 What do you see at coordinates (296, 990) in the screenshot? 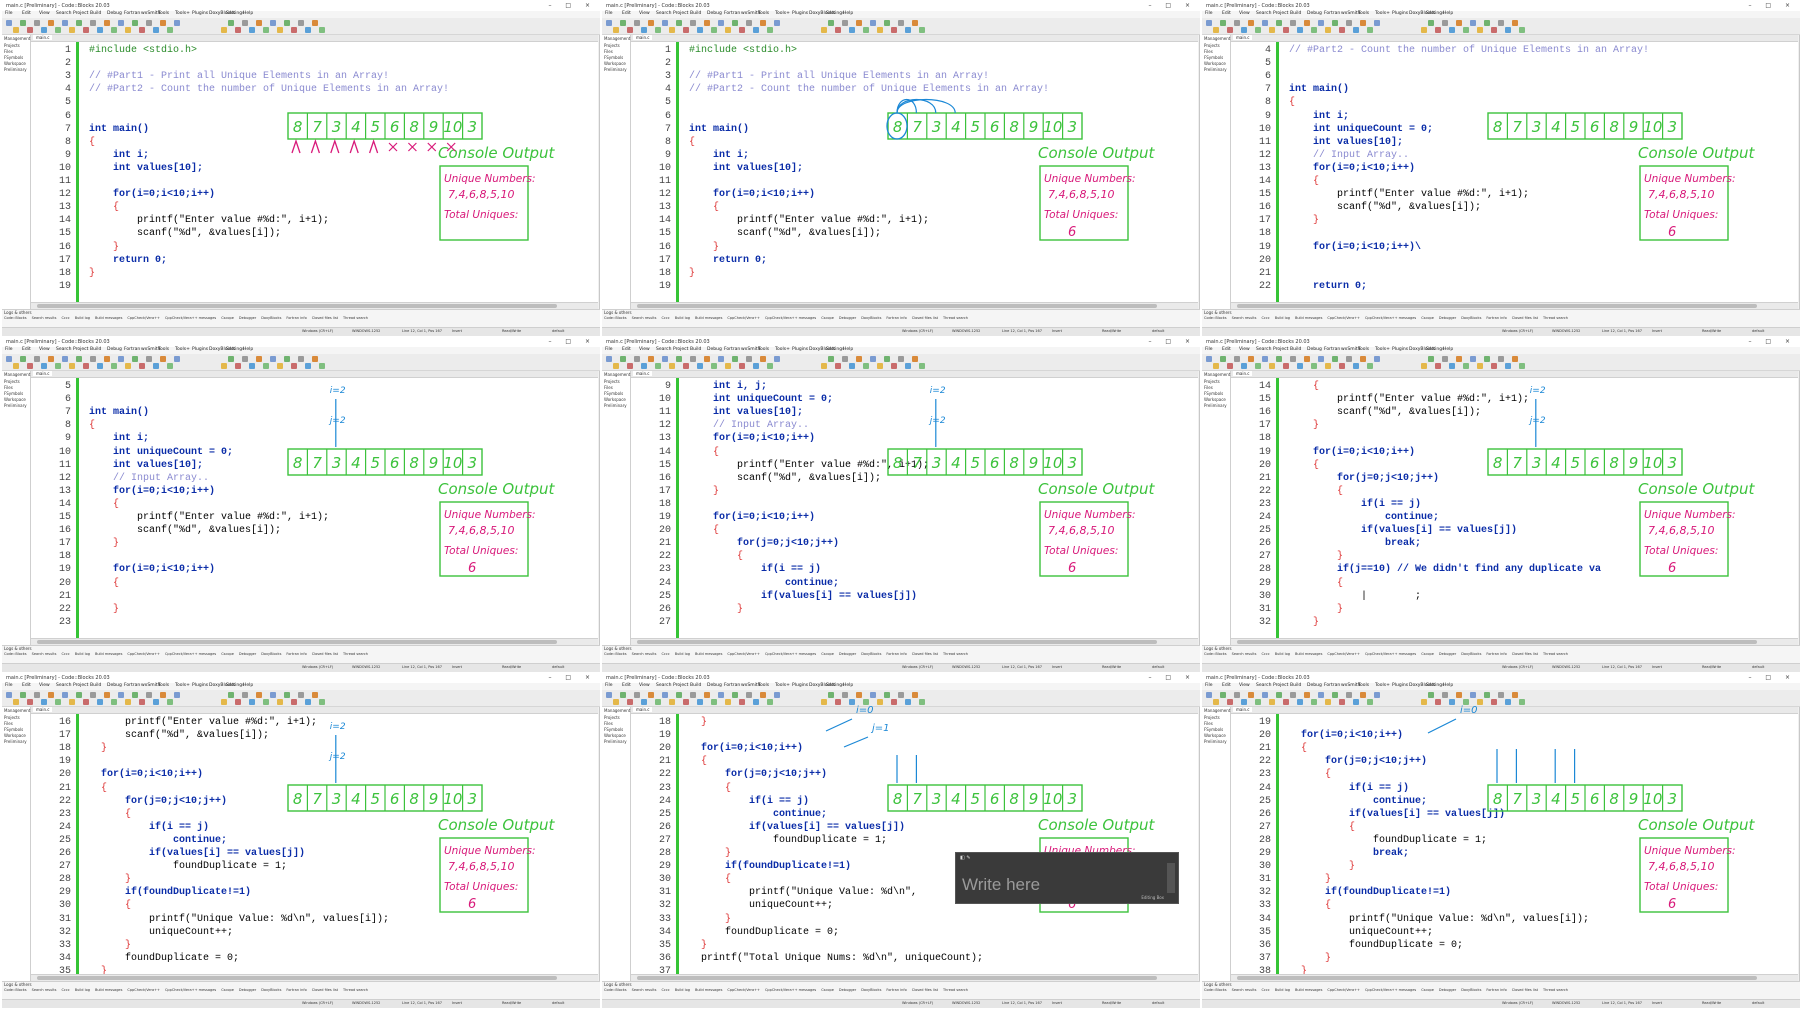
I see `log-tab: Fortran info` at bounding box center [296, 990].